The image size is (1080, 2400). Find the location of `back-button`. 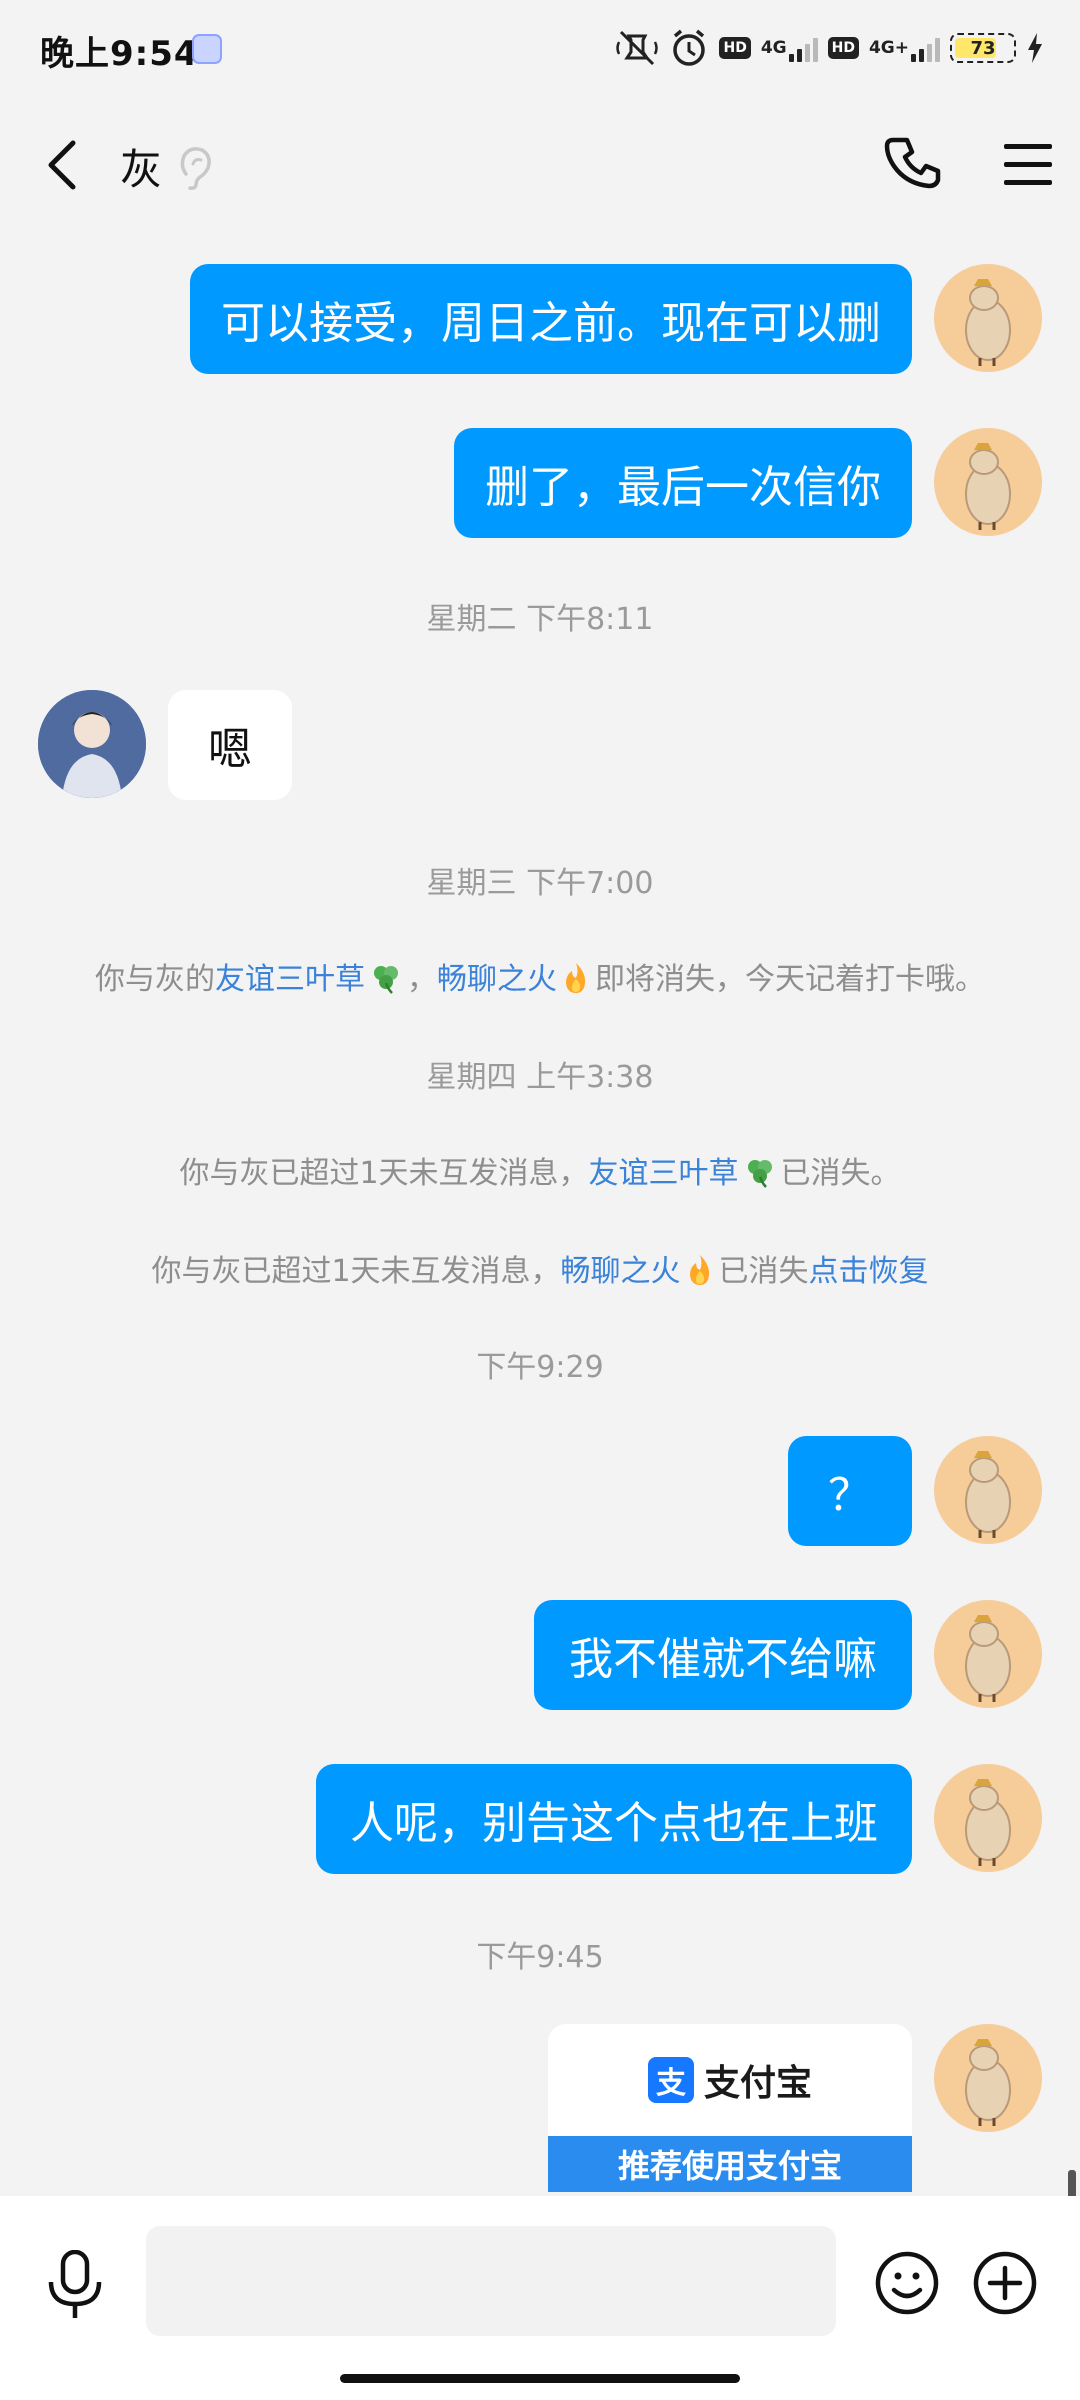

back-button is located at coordinates (61, 165).